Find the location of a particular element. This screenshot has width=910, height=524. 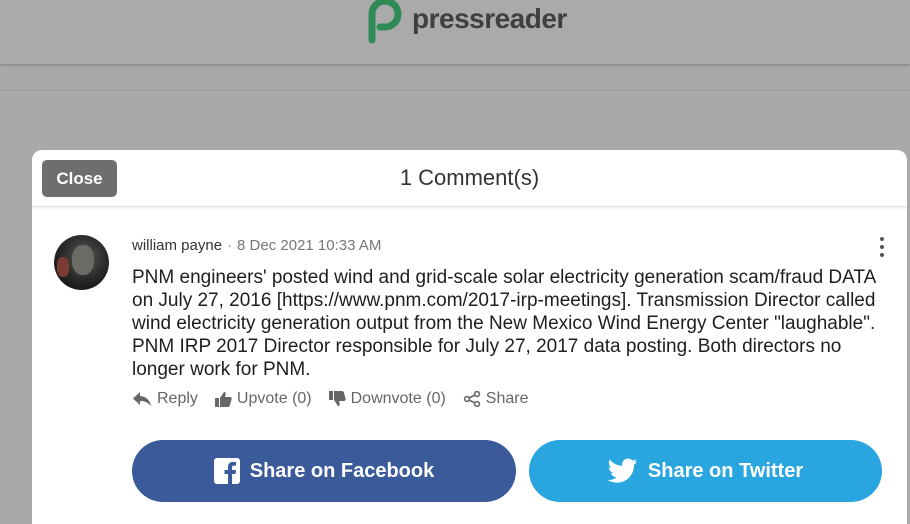

pressreader-logo-icon is located at coordinates (385, 22).